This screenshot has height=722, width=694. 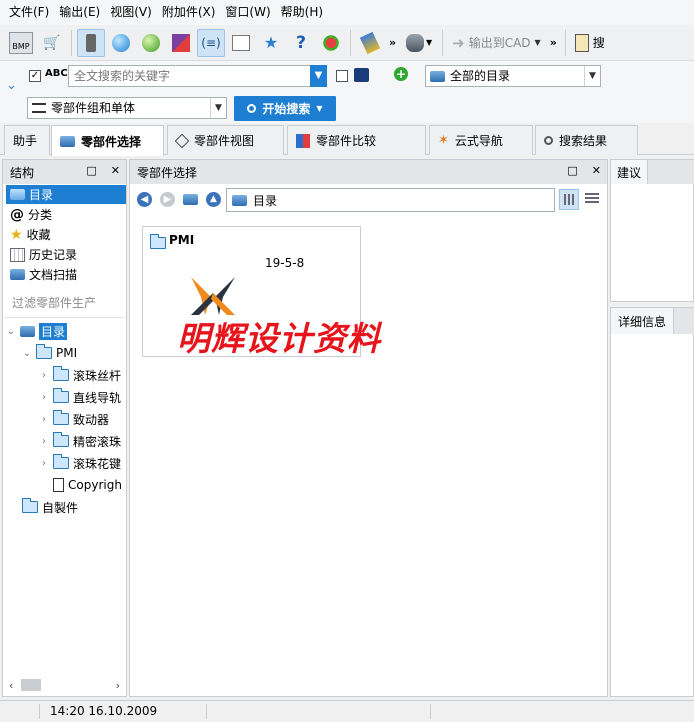 I want to click on chevron-right-icon: ›, so click(x=44, y=441).